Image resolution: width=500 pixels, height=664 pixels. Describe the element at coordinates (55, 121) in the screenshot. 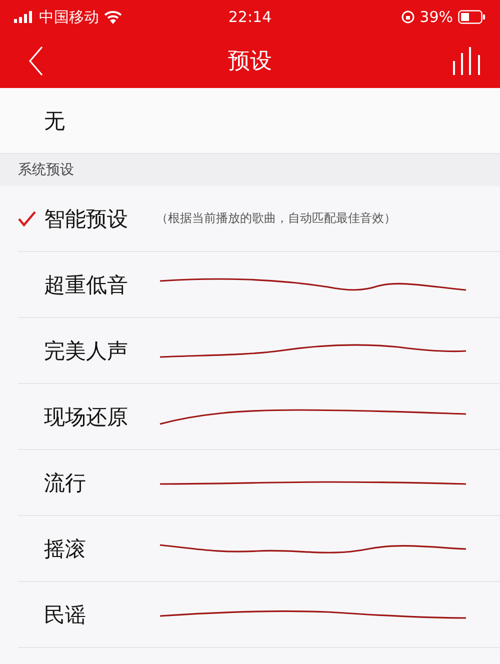

I see `preset-name: 无` at that location.